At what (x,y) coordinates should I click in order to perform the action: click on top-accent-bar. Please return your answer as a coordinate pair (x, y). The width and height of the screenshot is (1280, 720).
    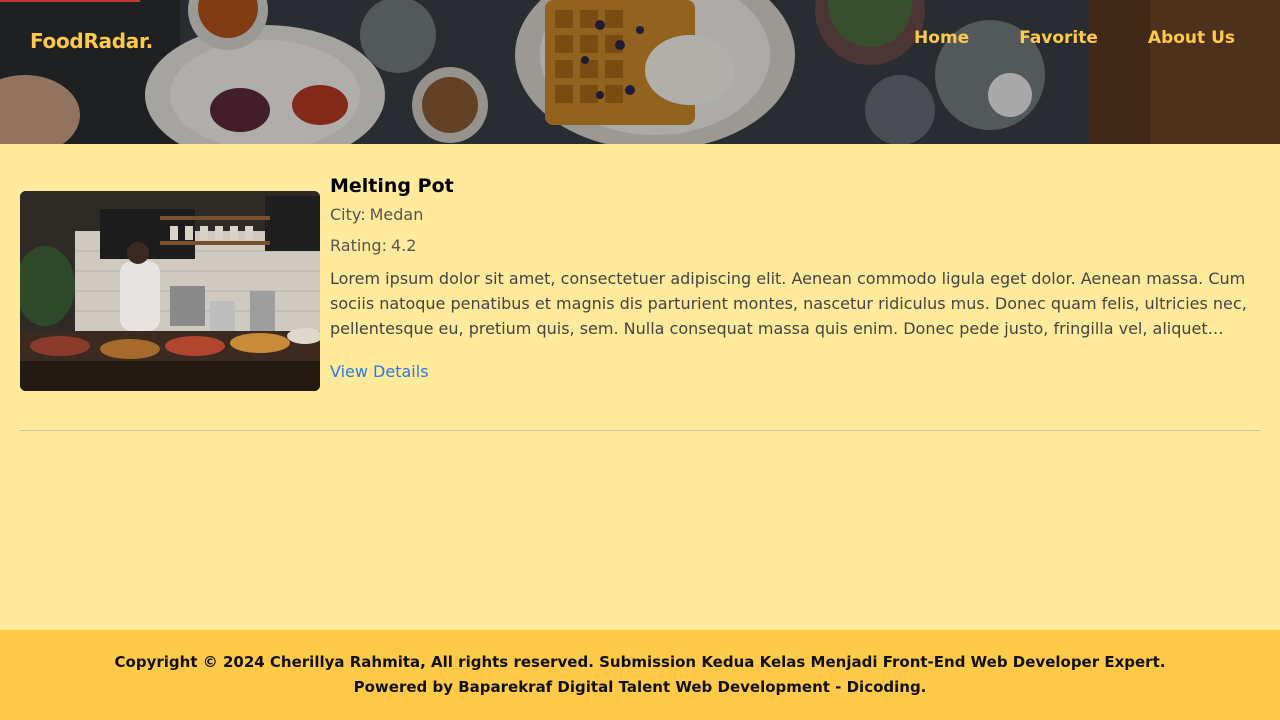
    Looking at the image, I should click on (70, 1).